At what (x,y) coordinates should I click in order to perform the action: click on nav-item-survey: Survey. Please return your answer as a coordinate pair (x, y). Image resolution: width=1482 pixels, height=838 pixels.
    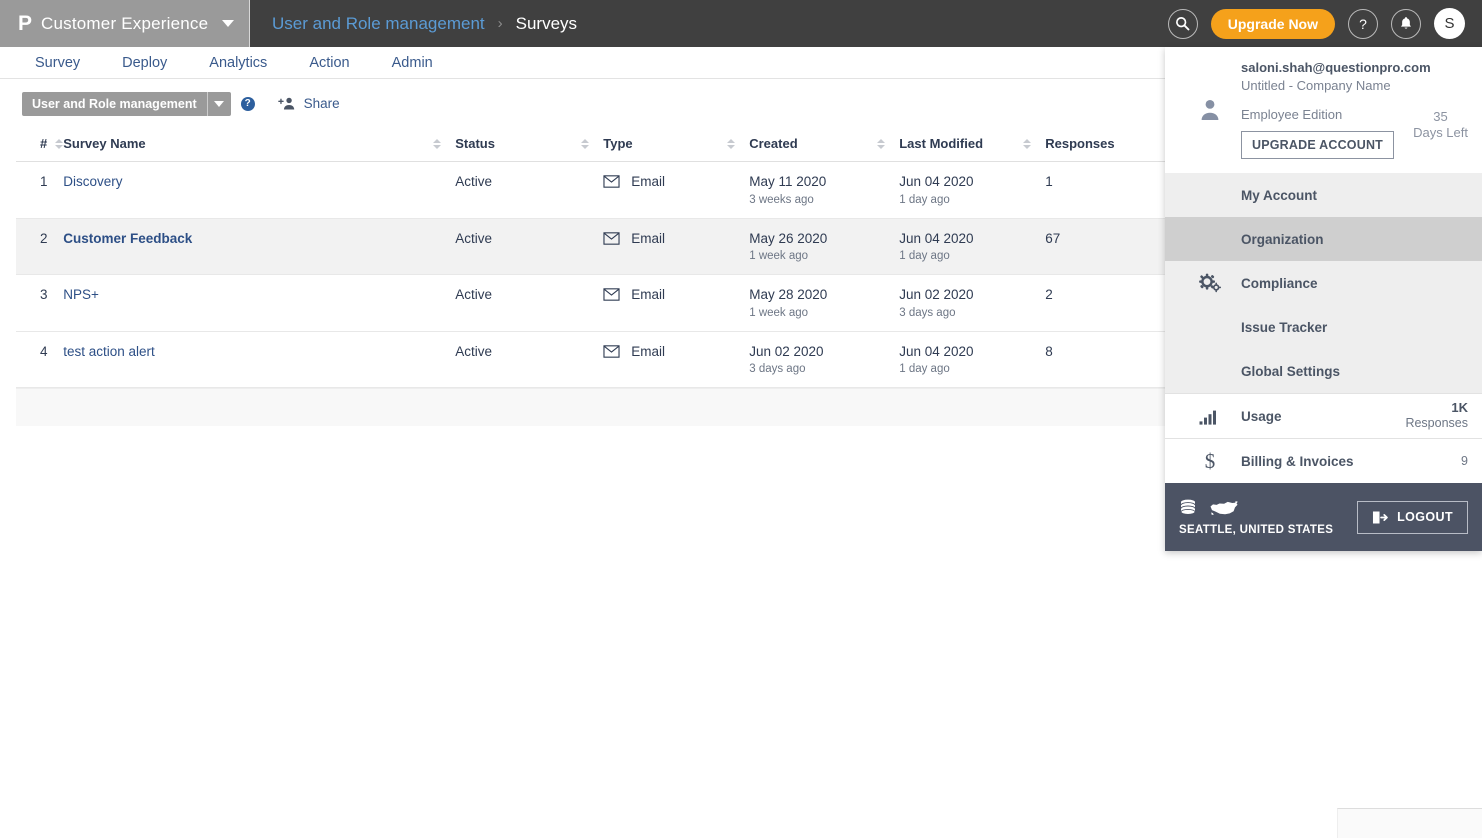
    Looking at the image, I should click on (57, 63).